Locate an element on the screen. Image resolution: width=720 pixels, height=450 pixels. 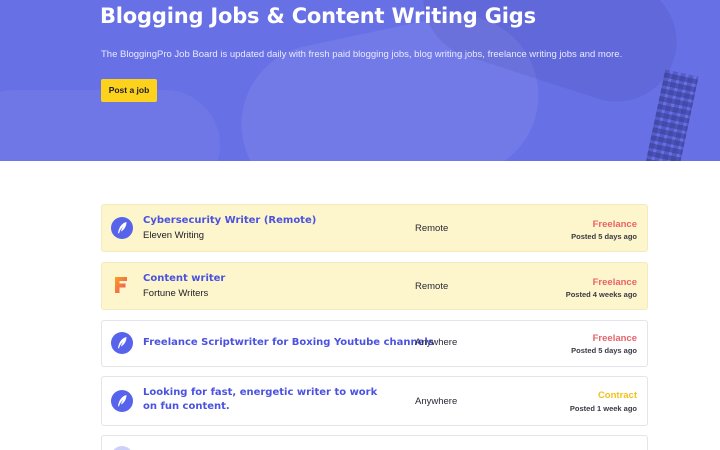
job-listing is located at coordinates (374, 442).